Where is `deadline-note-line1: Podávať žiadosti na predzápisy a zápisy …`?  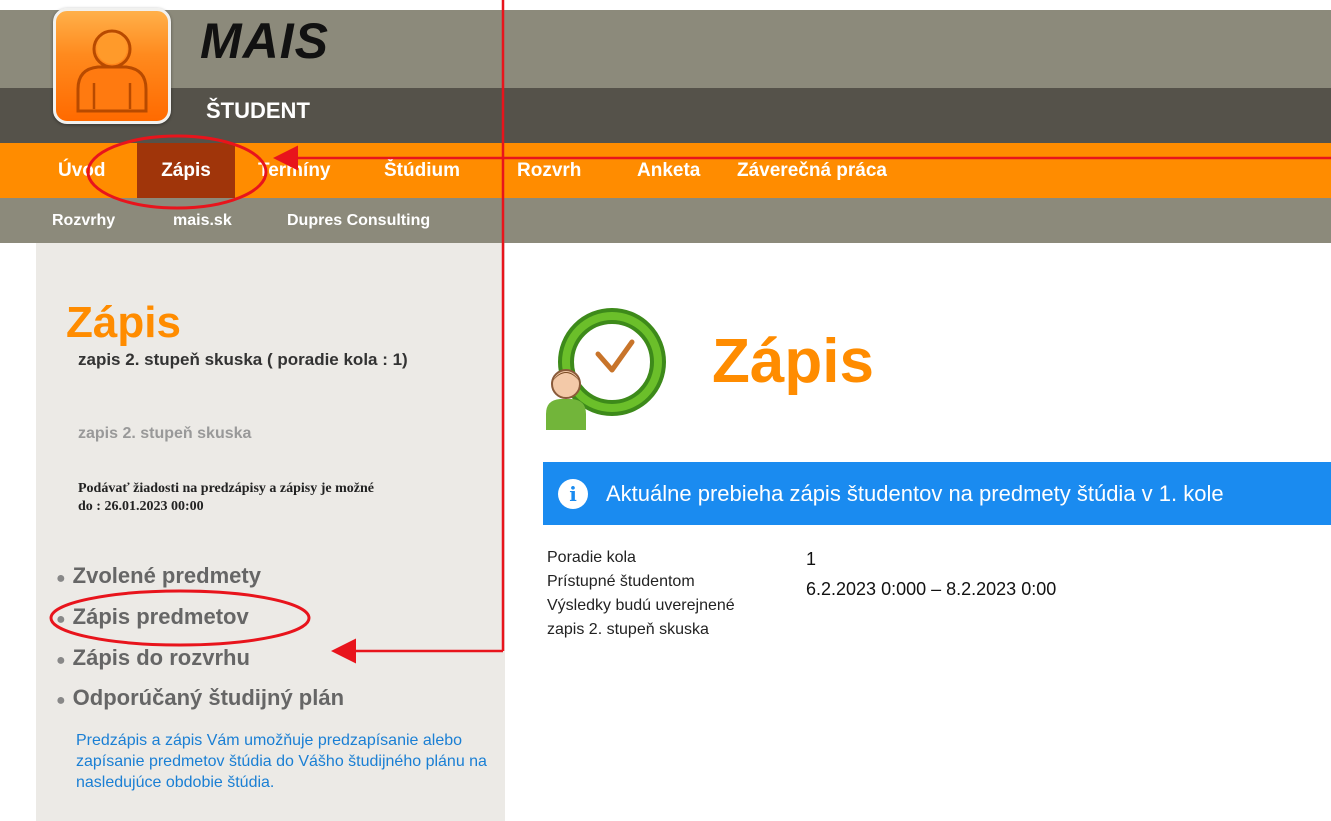
deadline-note-line1: Podávať žiadosti na predzápisy a zápisy … is located at coordinates (226, 488).